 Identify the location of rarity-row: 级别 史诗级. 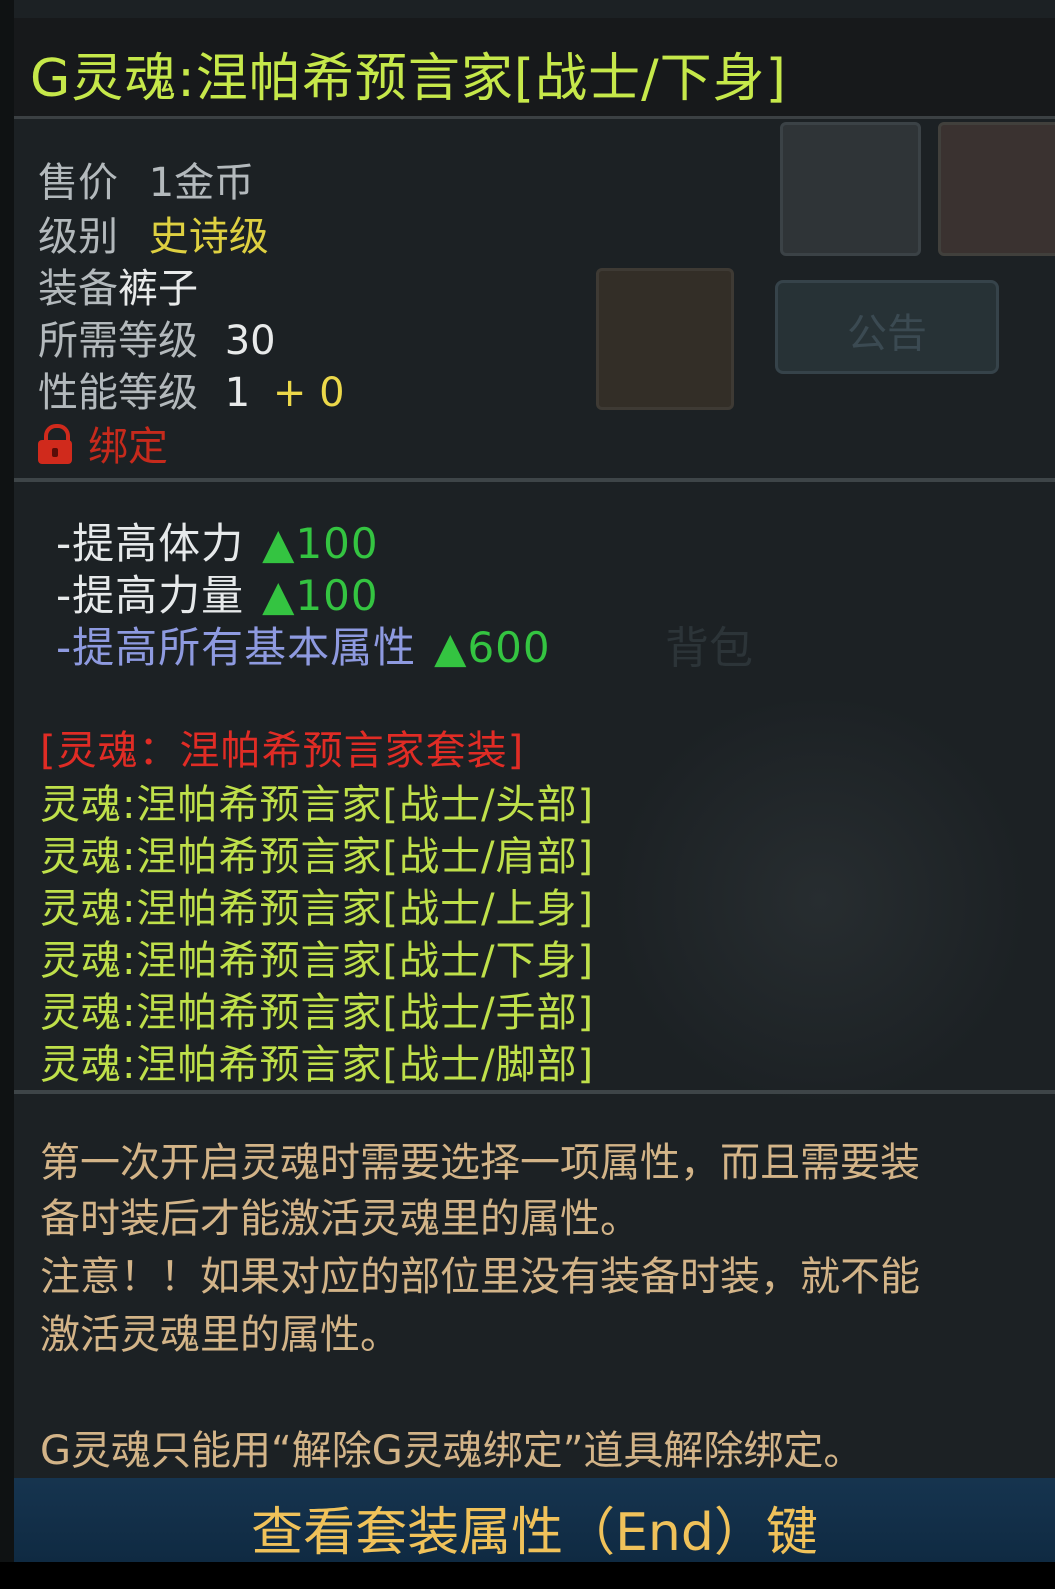
(153, 233).